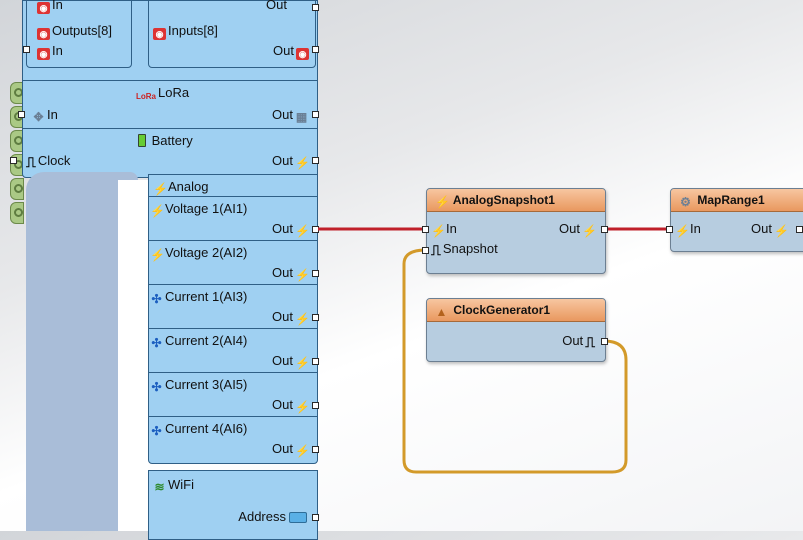 This screenshot has height=540, width=803. Describe the element at coordinates (470, 248) in the screenshot. I see `snapshot-snapshot-label: Snapshot` at that location.